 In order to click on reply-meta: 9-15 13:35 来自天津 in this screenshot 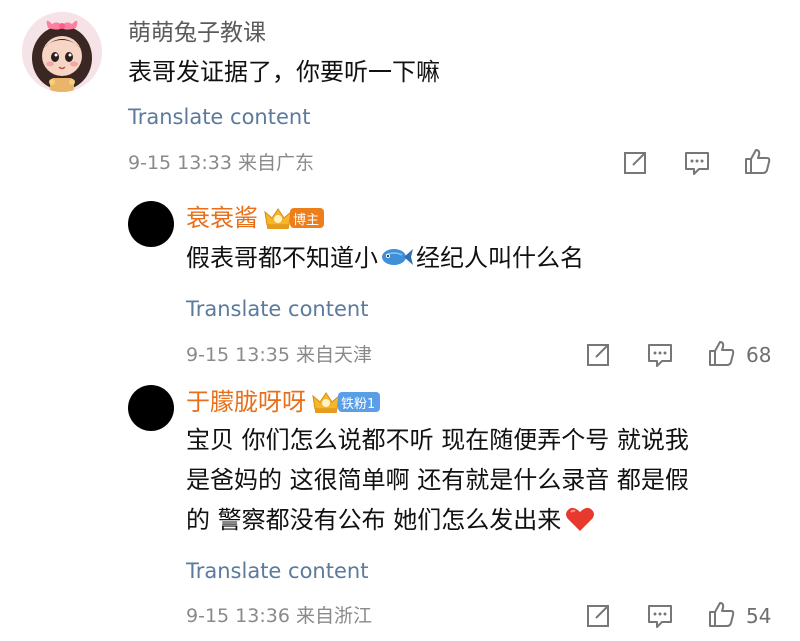, I will do `click(279, 355)`.